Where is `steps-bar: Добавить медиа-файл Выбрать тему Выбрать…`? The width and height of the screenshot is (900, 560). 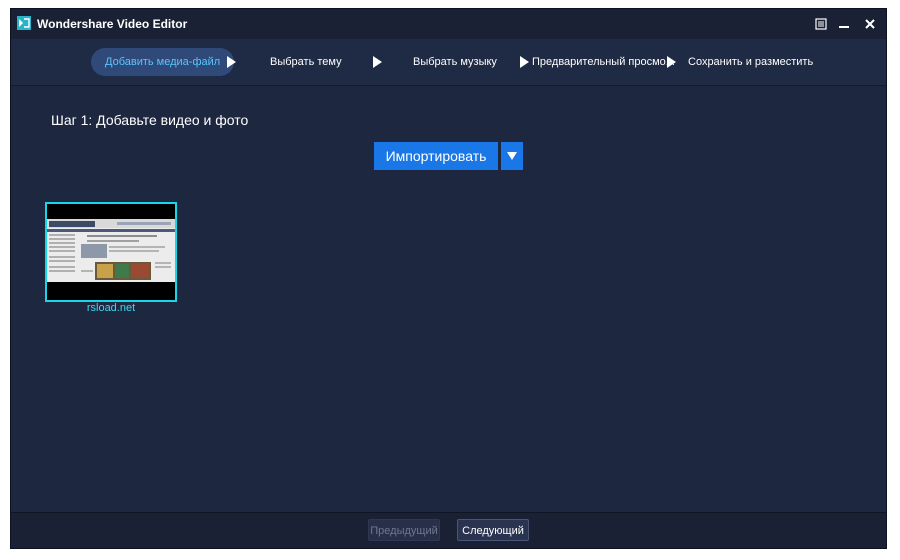
steps-bar: Добавить медиа-файл Выбрать тему Выбрать… is located at coordinates (448, 62).